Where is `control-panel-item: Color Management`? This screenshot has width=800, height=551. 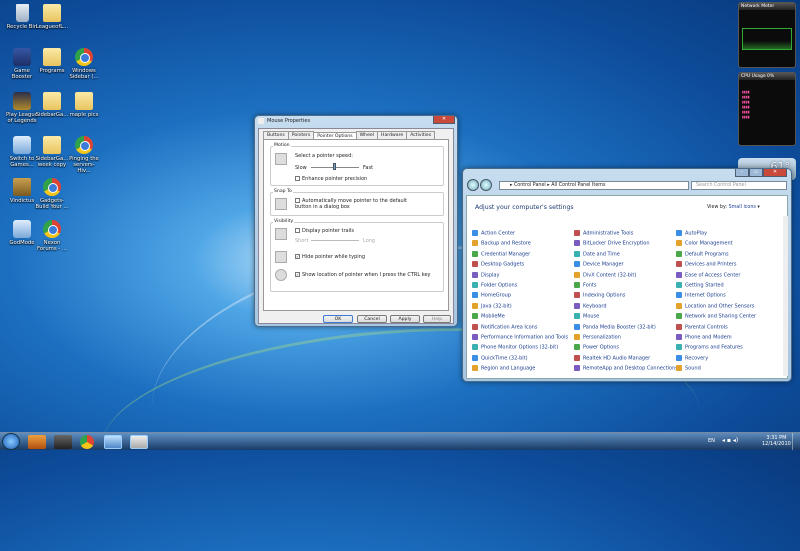
control-panel-item: Color Management is located at coordinates (704, 243).